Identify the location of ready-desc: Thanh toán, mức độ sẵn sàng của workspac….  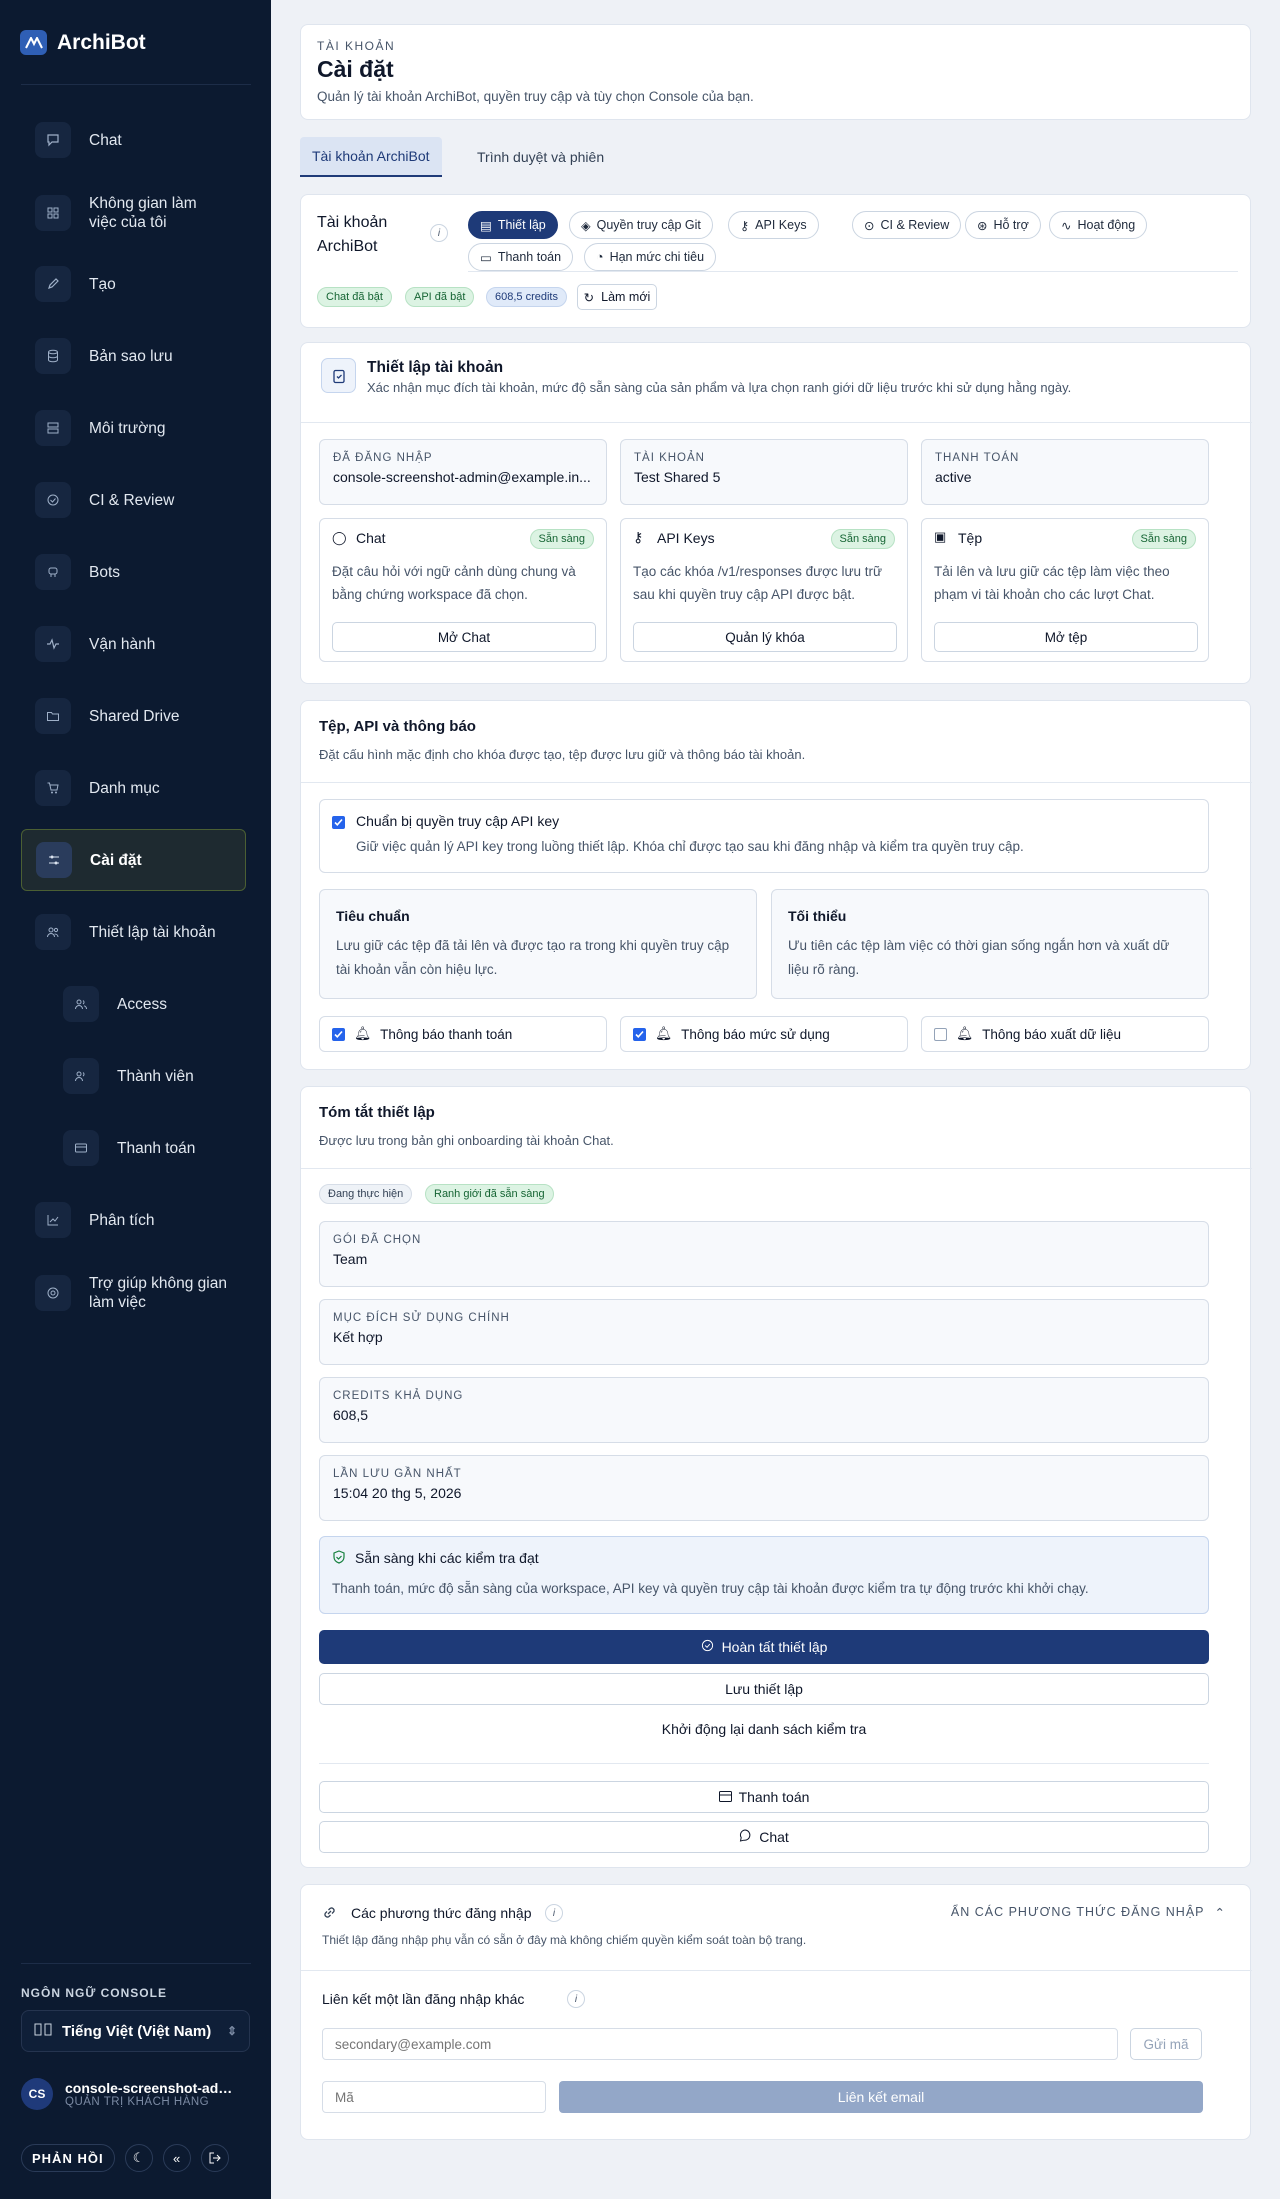
(710, 1588).